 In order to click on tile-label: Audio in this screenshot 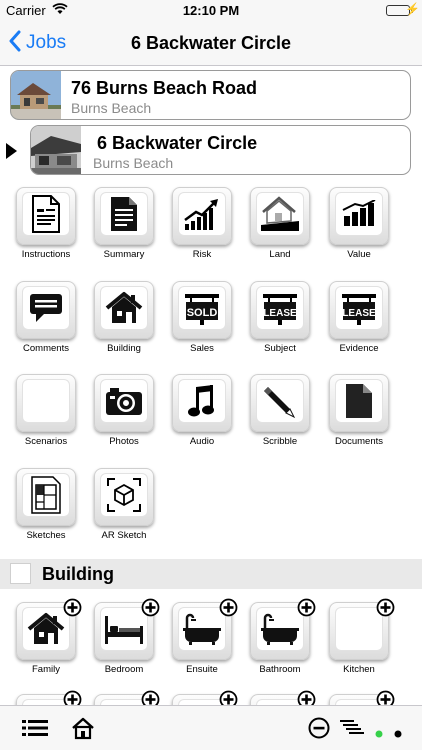, I will do `click(202, 441)`.